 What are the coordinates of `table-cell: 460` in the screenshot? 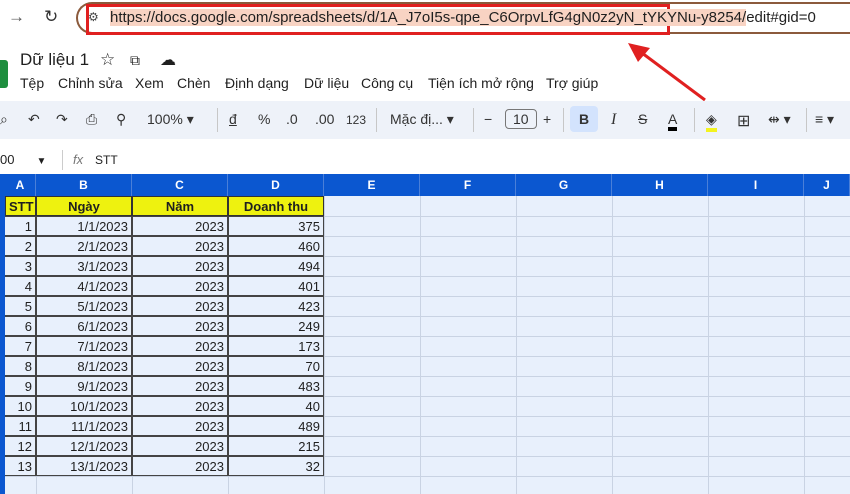 It's located at (276, 246).